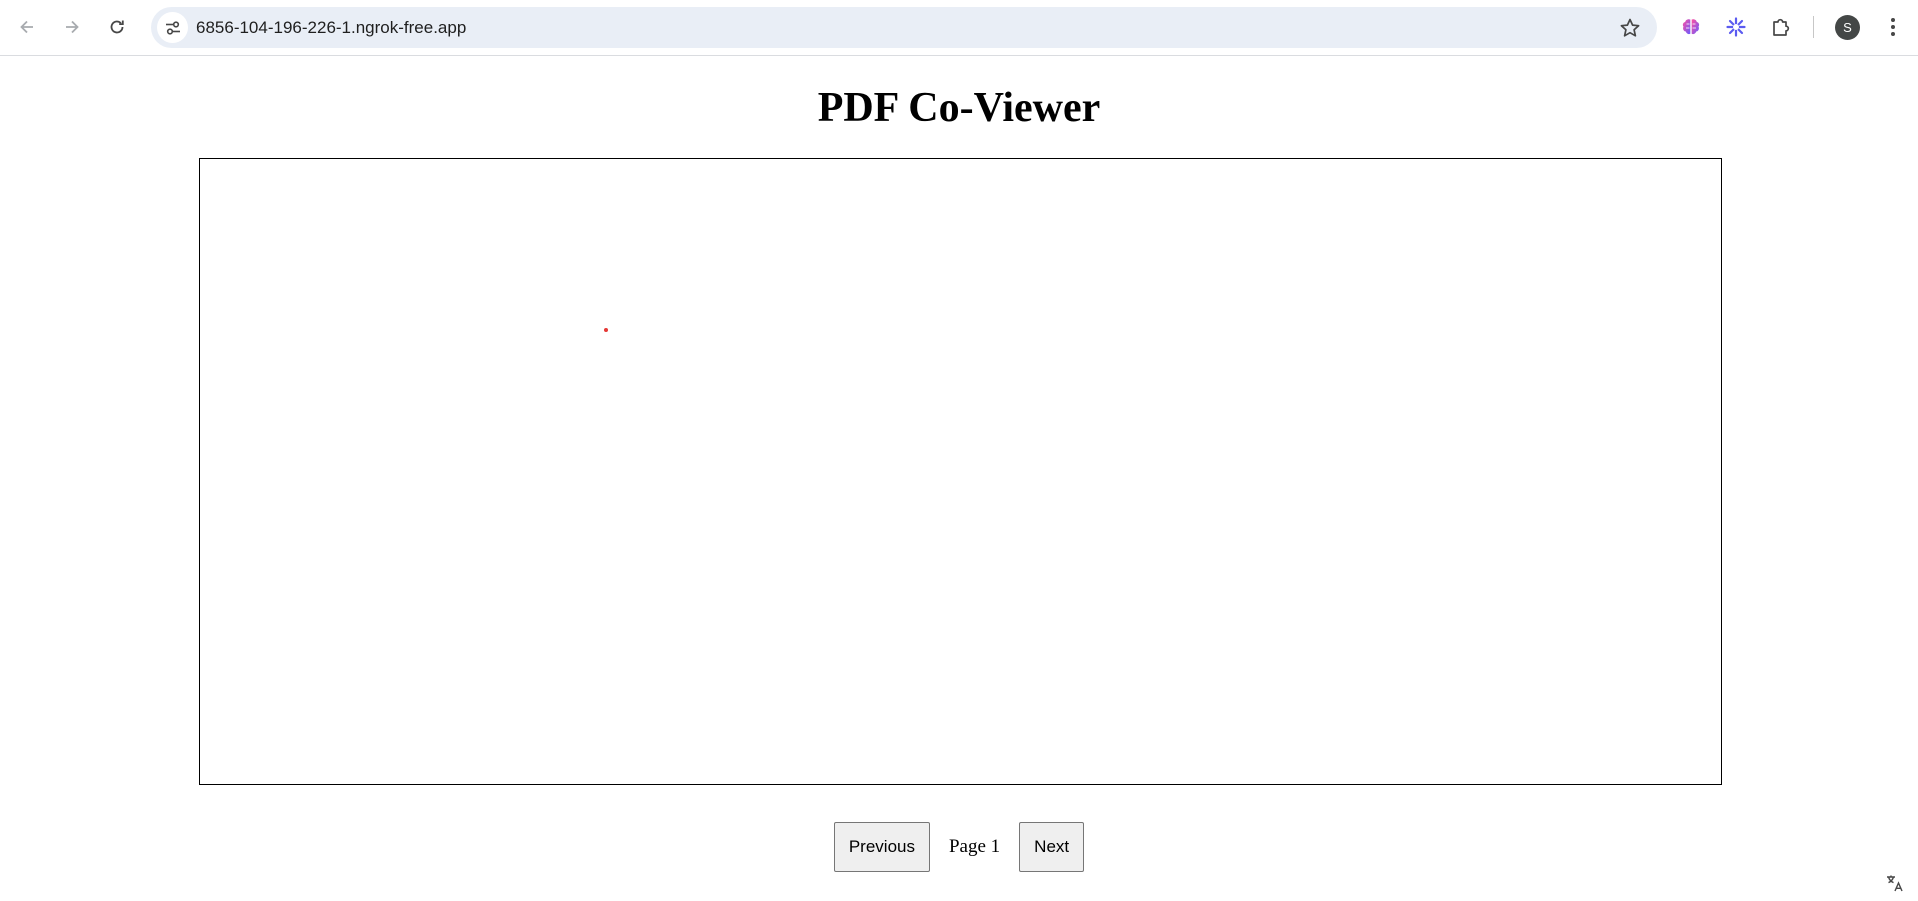 The width and height of the screenshot is (1918, 901). I want to click on kebab-menu-icon, so click(1893, 27).